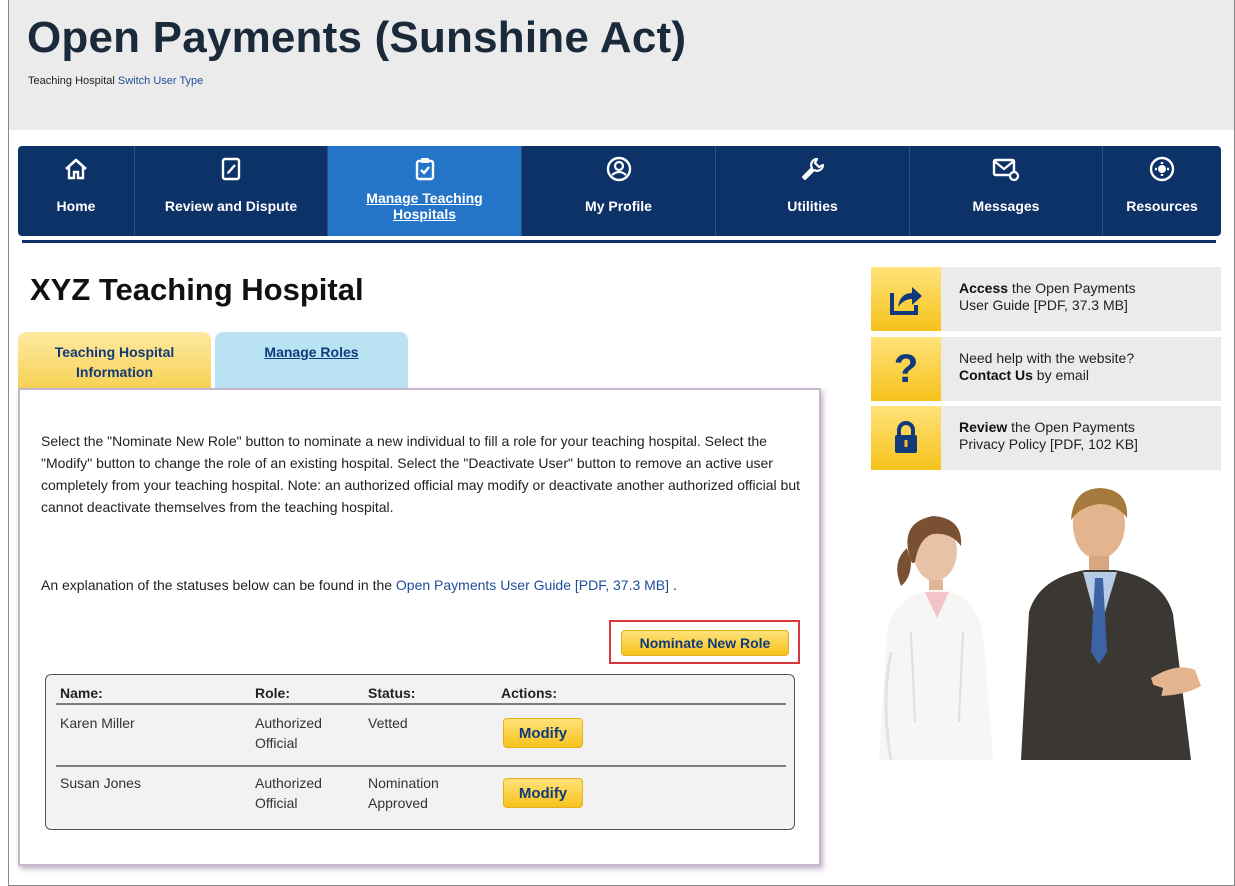  I want to click on edit-document-icon, so click(231, 169).